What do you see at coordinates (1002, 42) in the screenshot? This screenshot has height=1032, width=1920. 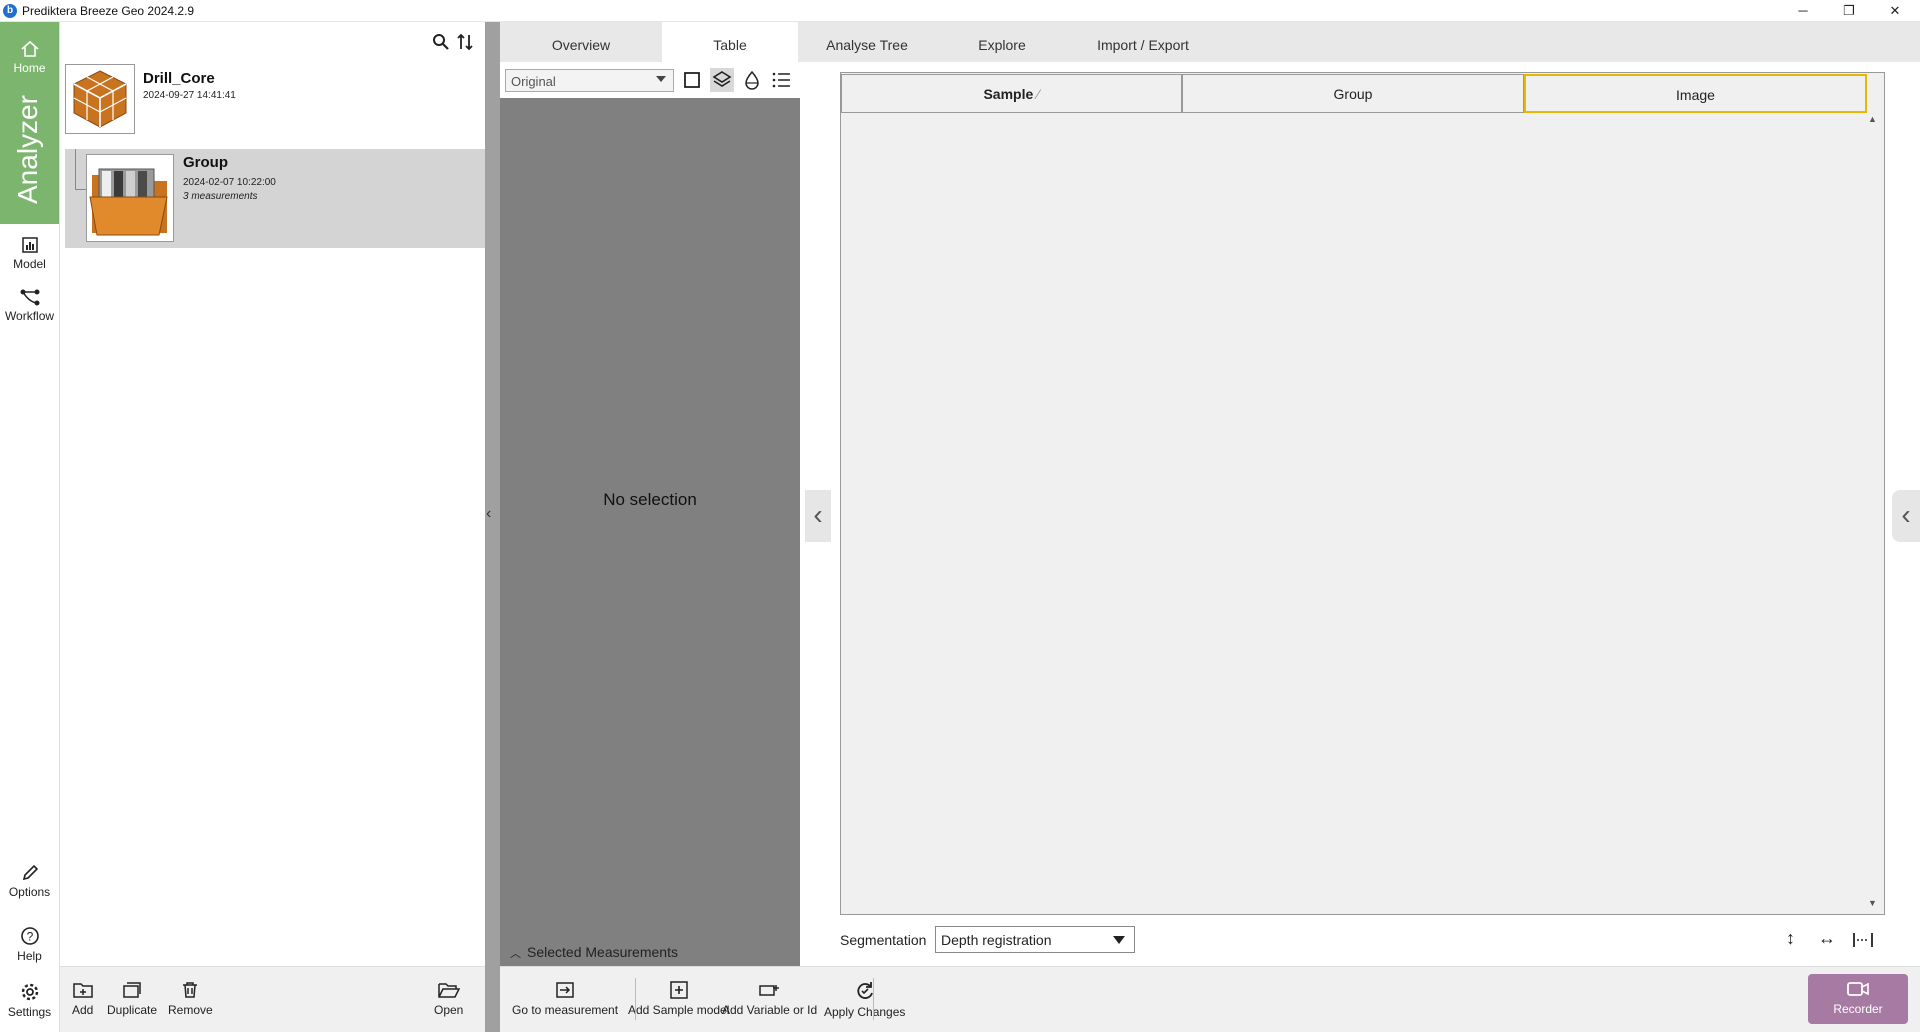 I see `tab-explore: Explore` at bounding box center [1002, 42].